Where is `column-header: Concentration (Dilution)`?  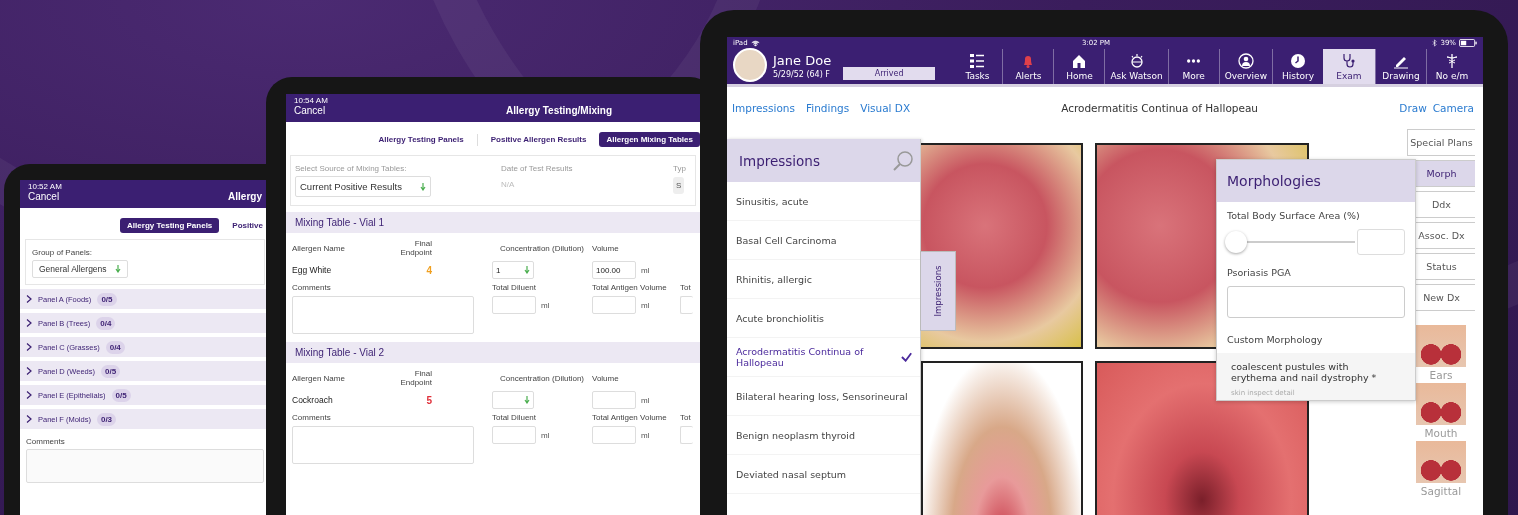 column-header: Concentration (Dilution) is located at coordinates (541, 378).